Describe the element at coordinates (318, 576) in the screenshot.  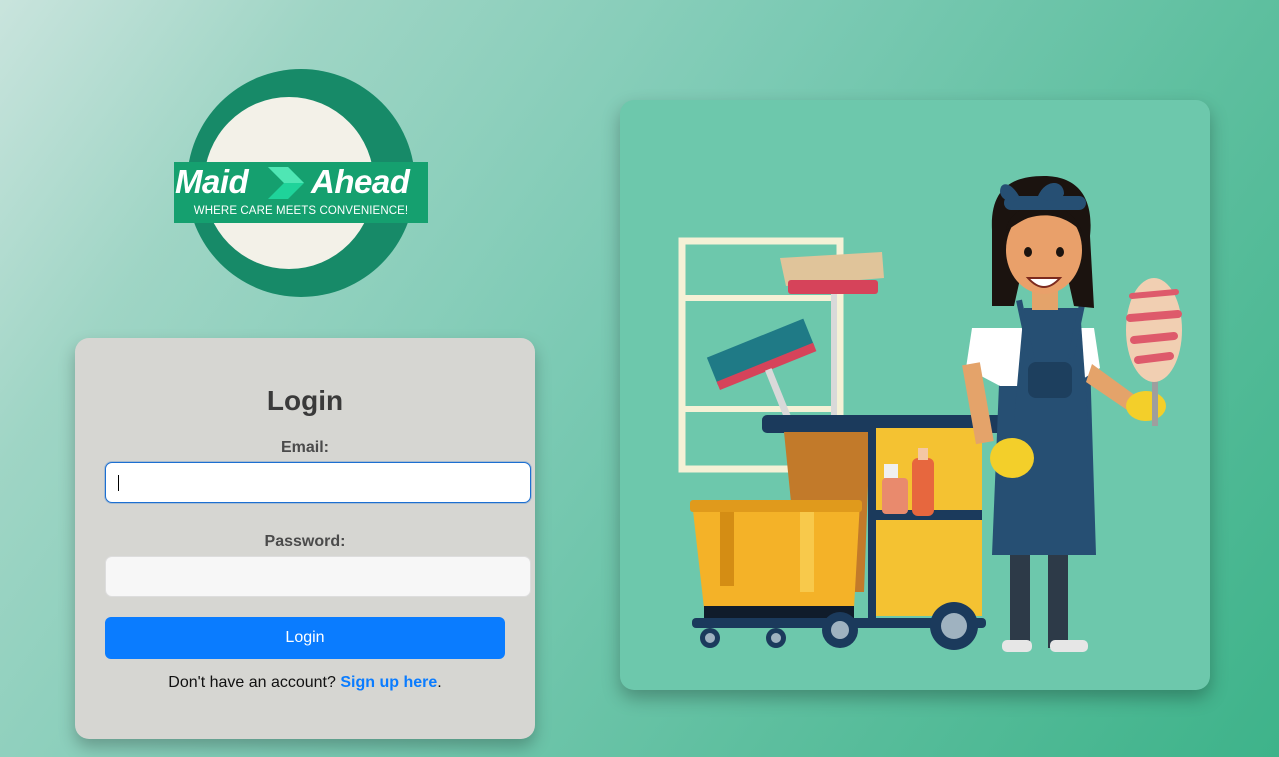
I see `password-input` at that location.